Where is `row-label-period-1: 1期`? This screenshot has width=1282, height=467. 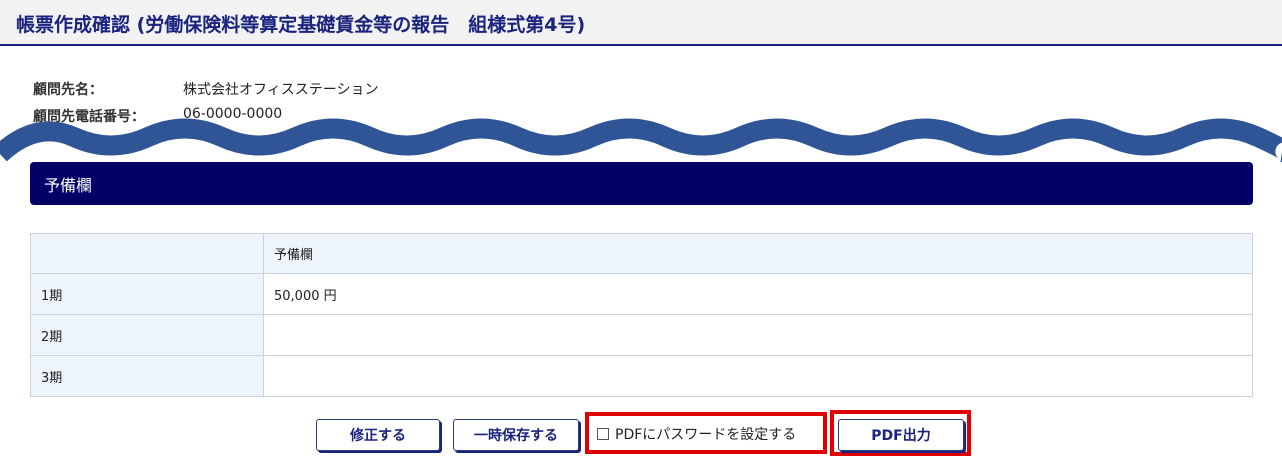 row-label-period-1: 1期 is located at coordinates (147, 294).